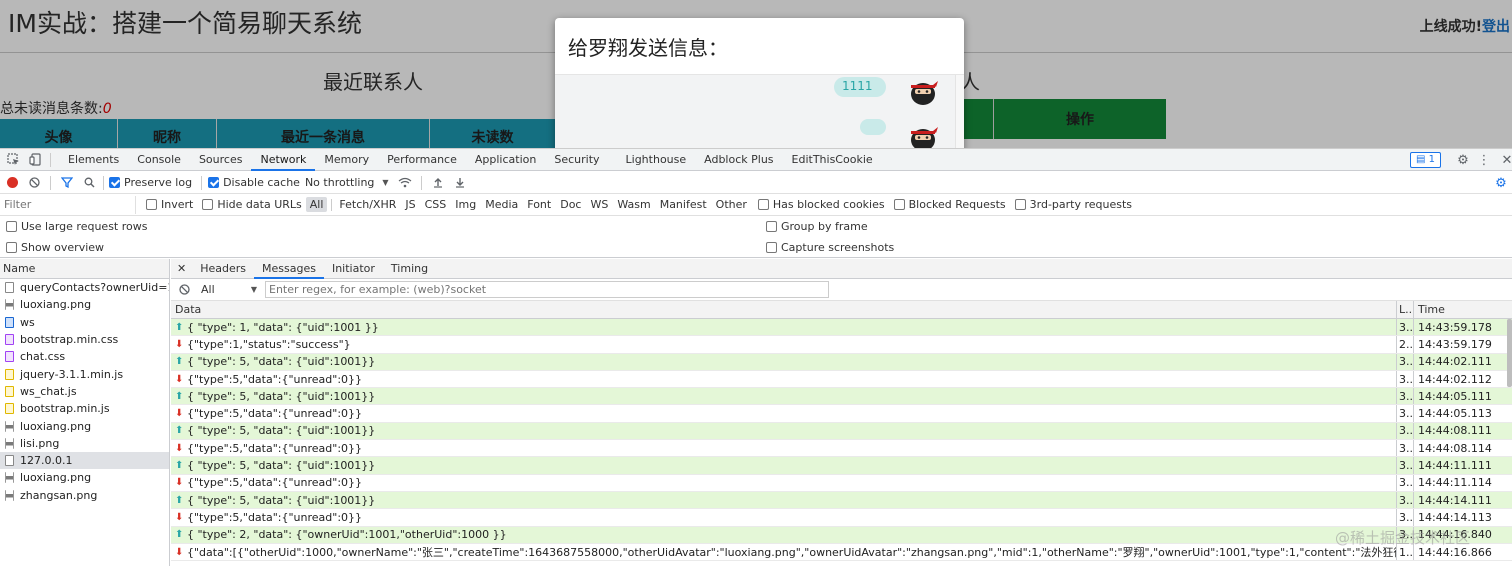 Image resolution: width=1512 pixels, height=566 pixels. I want to click on third-party-requests-checkbox: 3rd-party requests, so click(1073, 204).